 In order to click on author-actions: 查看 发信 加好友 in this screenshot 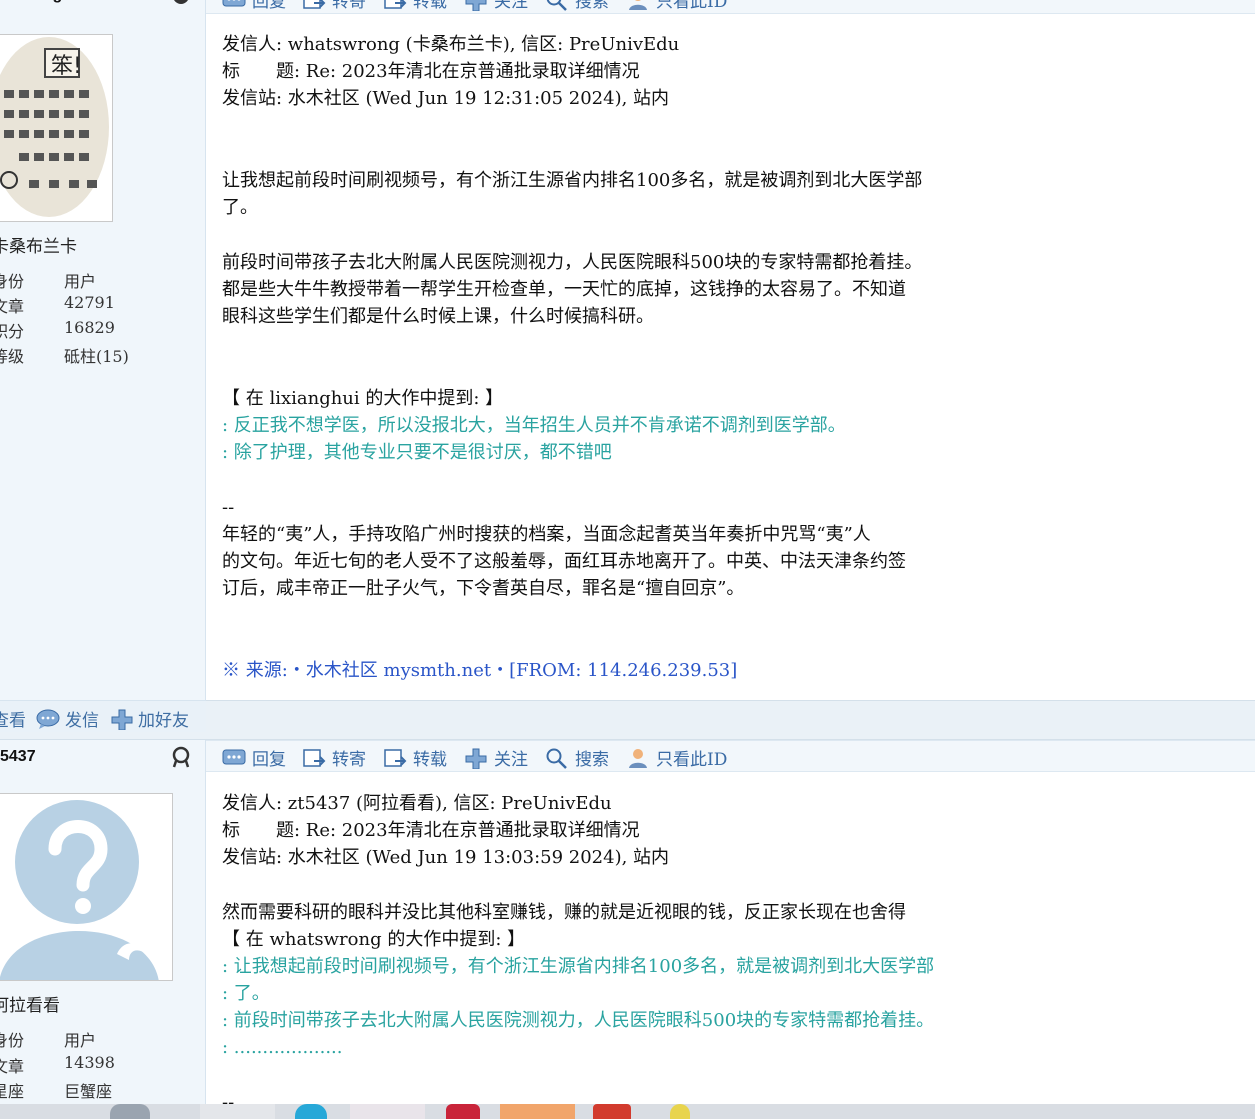, I will do `click(103, 716)`.